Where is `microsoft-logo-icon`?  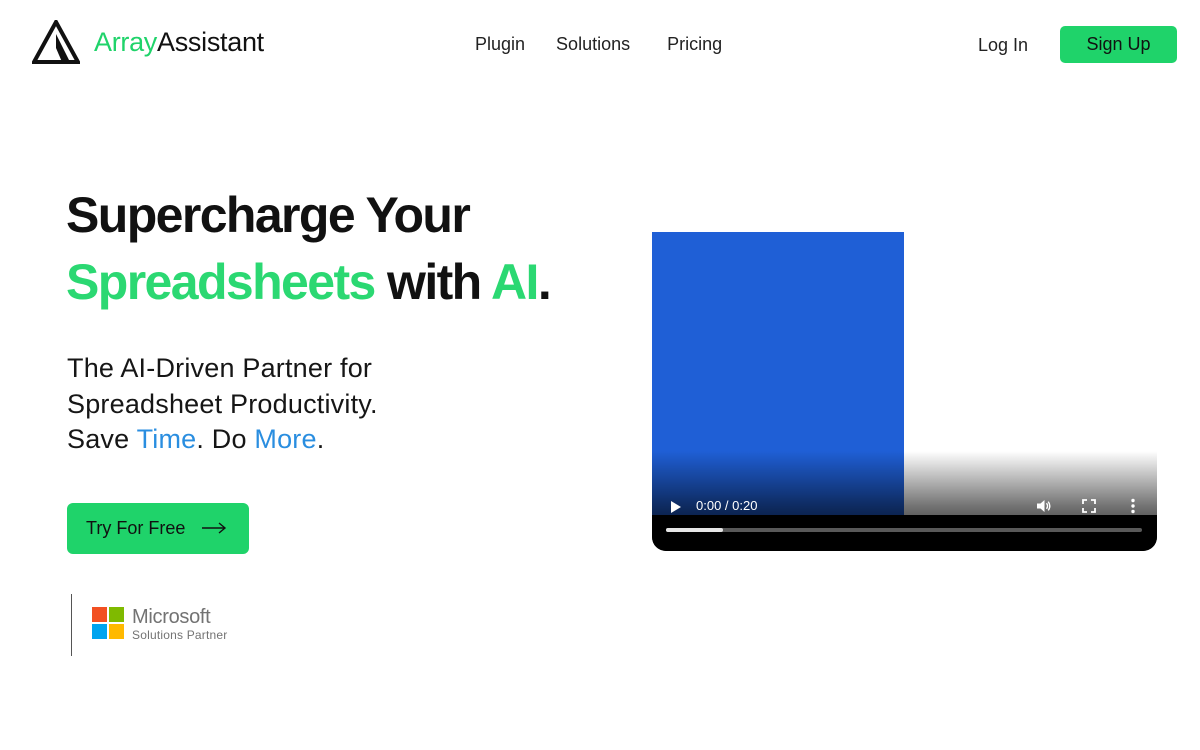 microsoft-logo-icon is located at coordinates (108, 623).